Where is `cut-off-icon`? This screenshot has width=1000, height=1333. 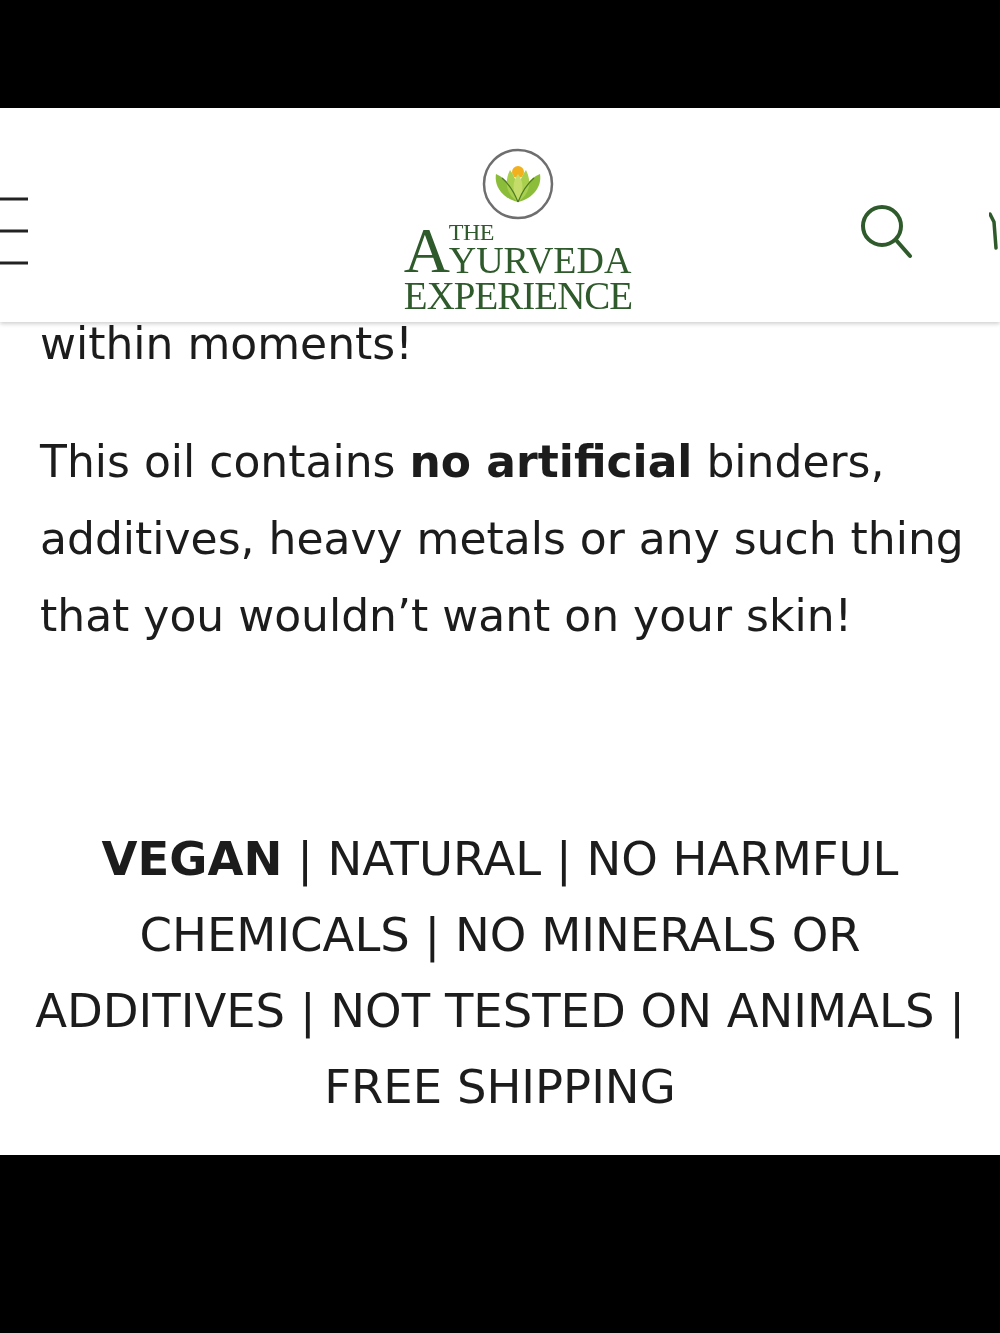 cut-off-icon is located at coordinates (994, 231).